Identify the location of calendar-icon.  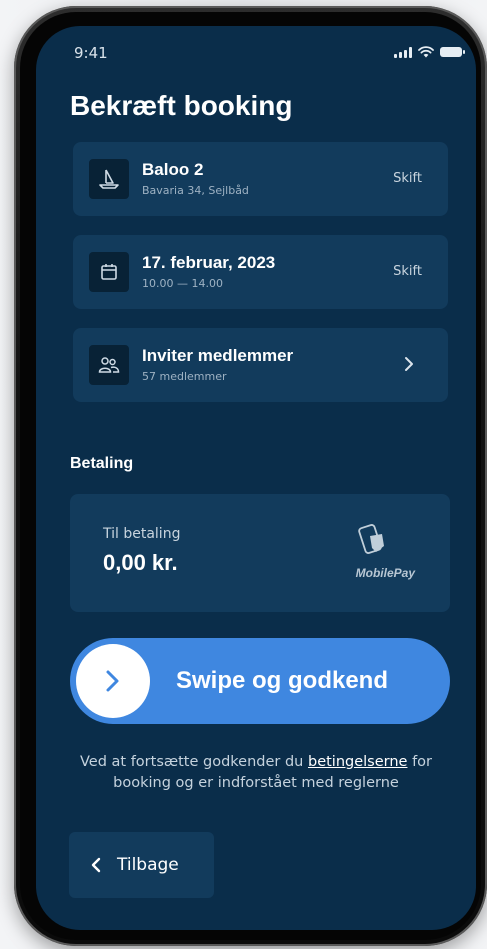
(109, 272).